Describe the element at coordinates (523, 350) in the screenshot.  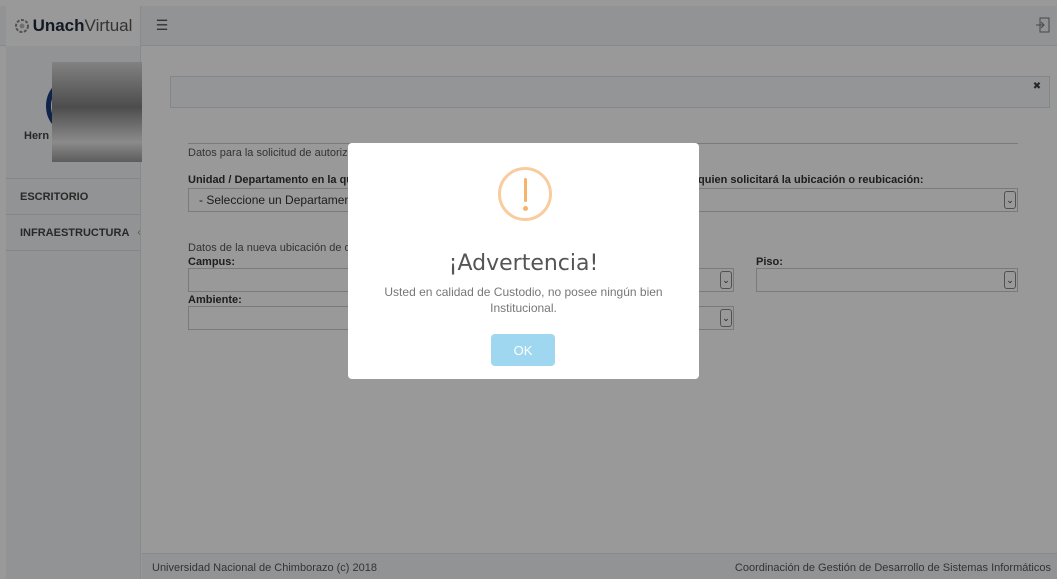
I see `ok-button: OK` at that location.